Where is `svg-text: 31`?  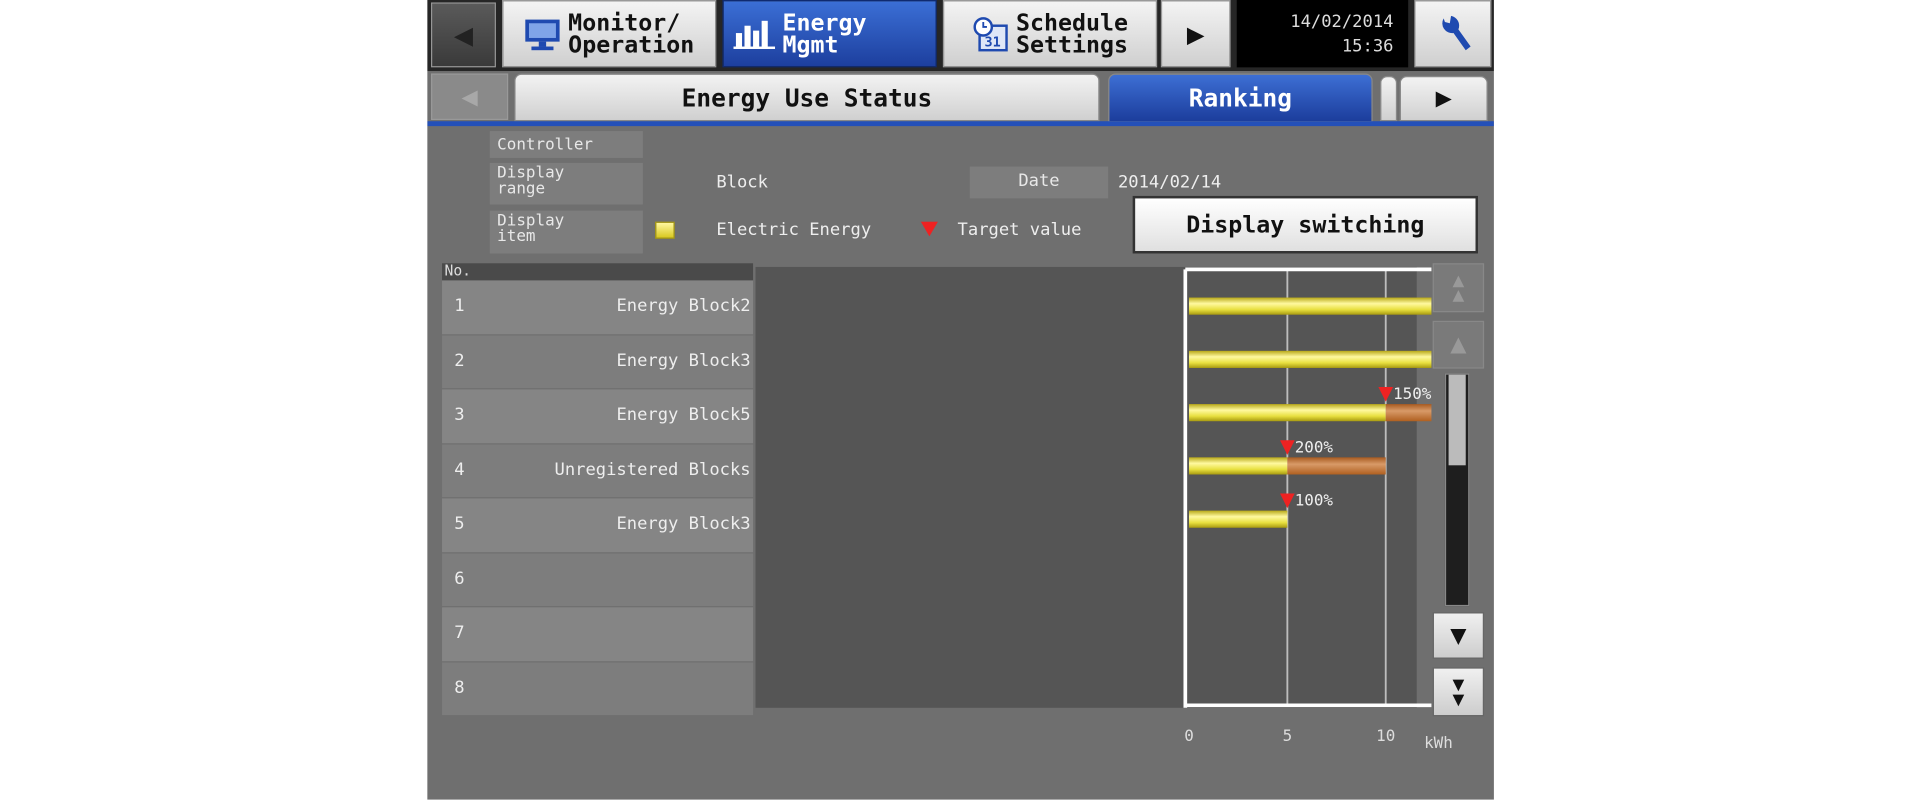
svg-text: 31 is located at coordinates (992, 42).